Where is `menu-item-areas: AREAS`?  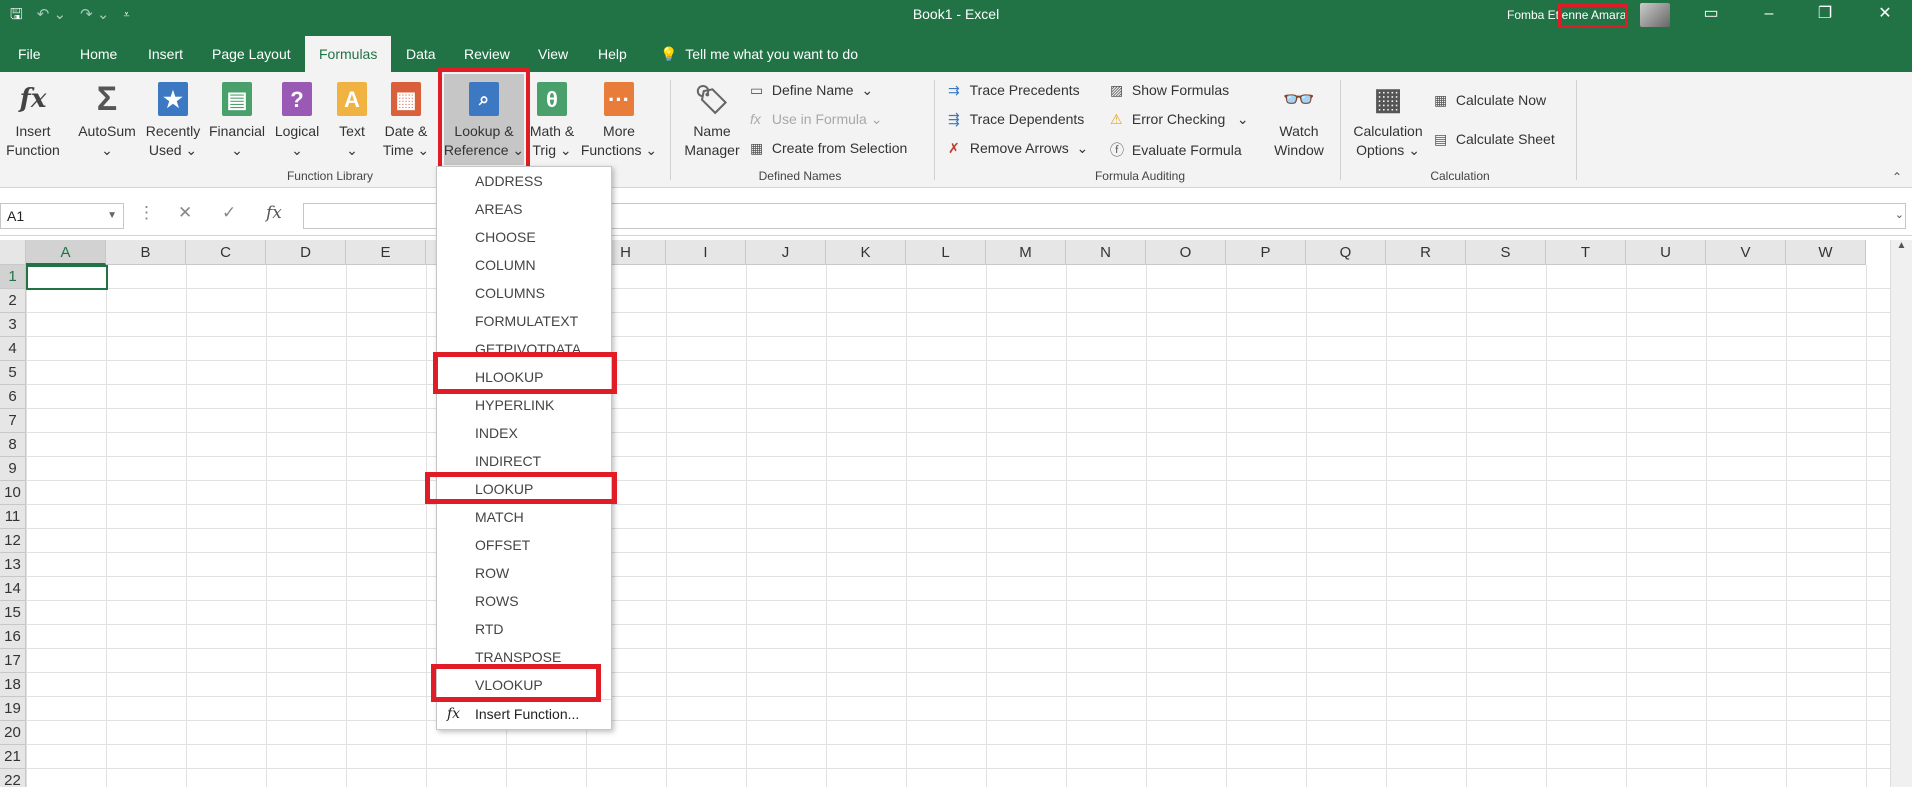 menu-item-areas: AREAS is located at coordinates (498, 209).